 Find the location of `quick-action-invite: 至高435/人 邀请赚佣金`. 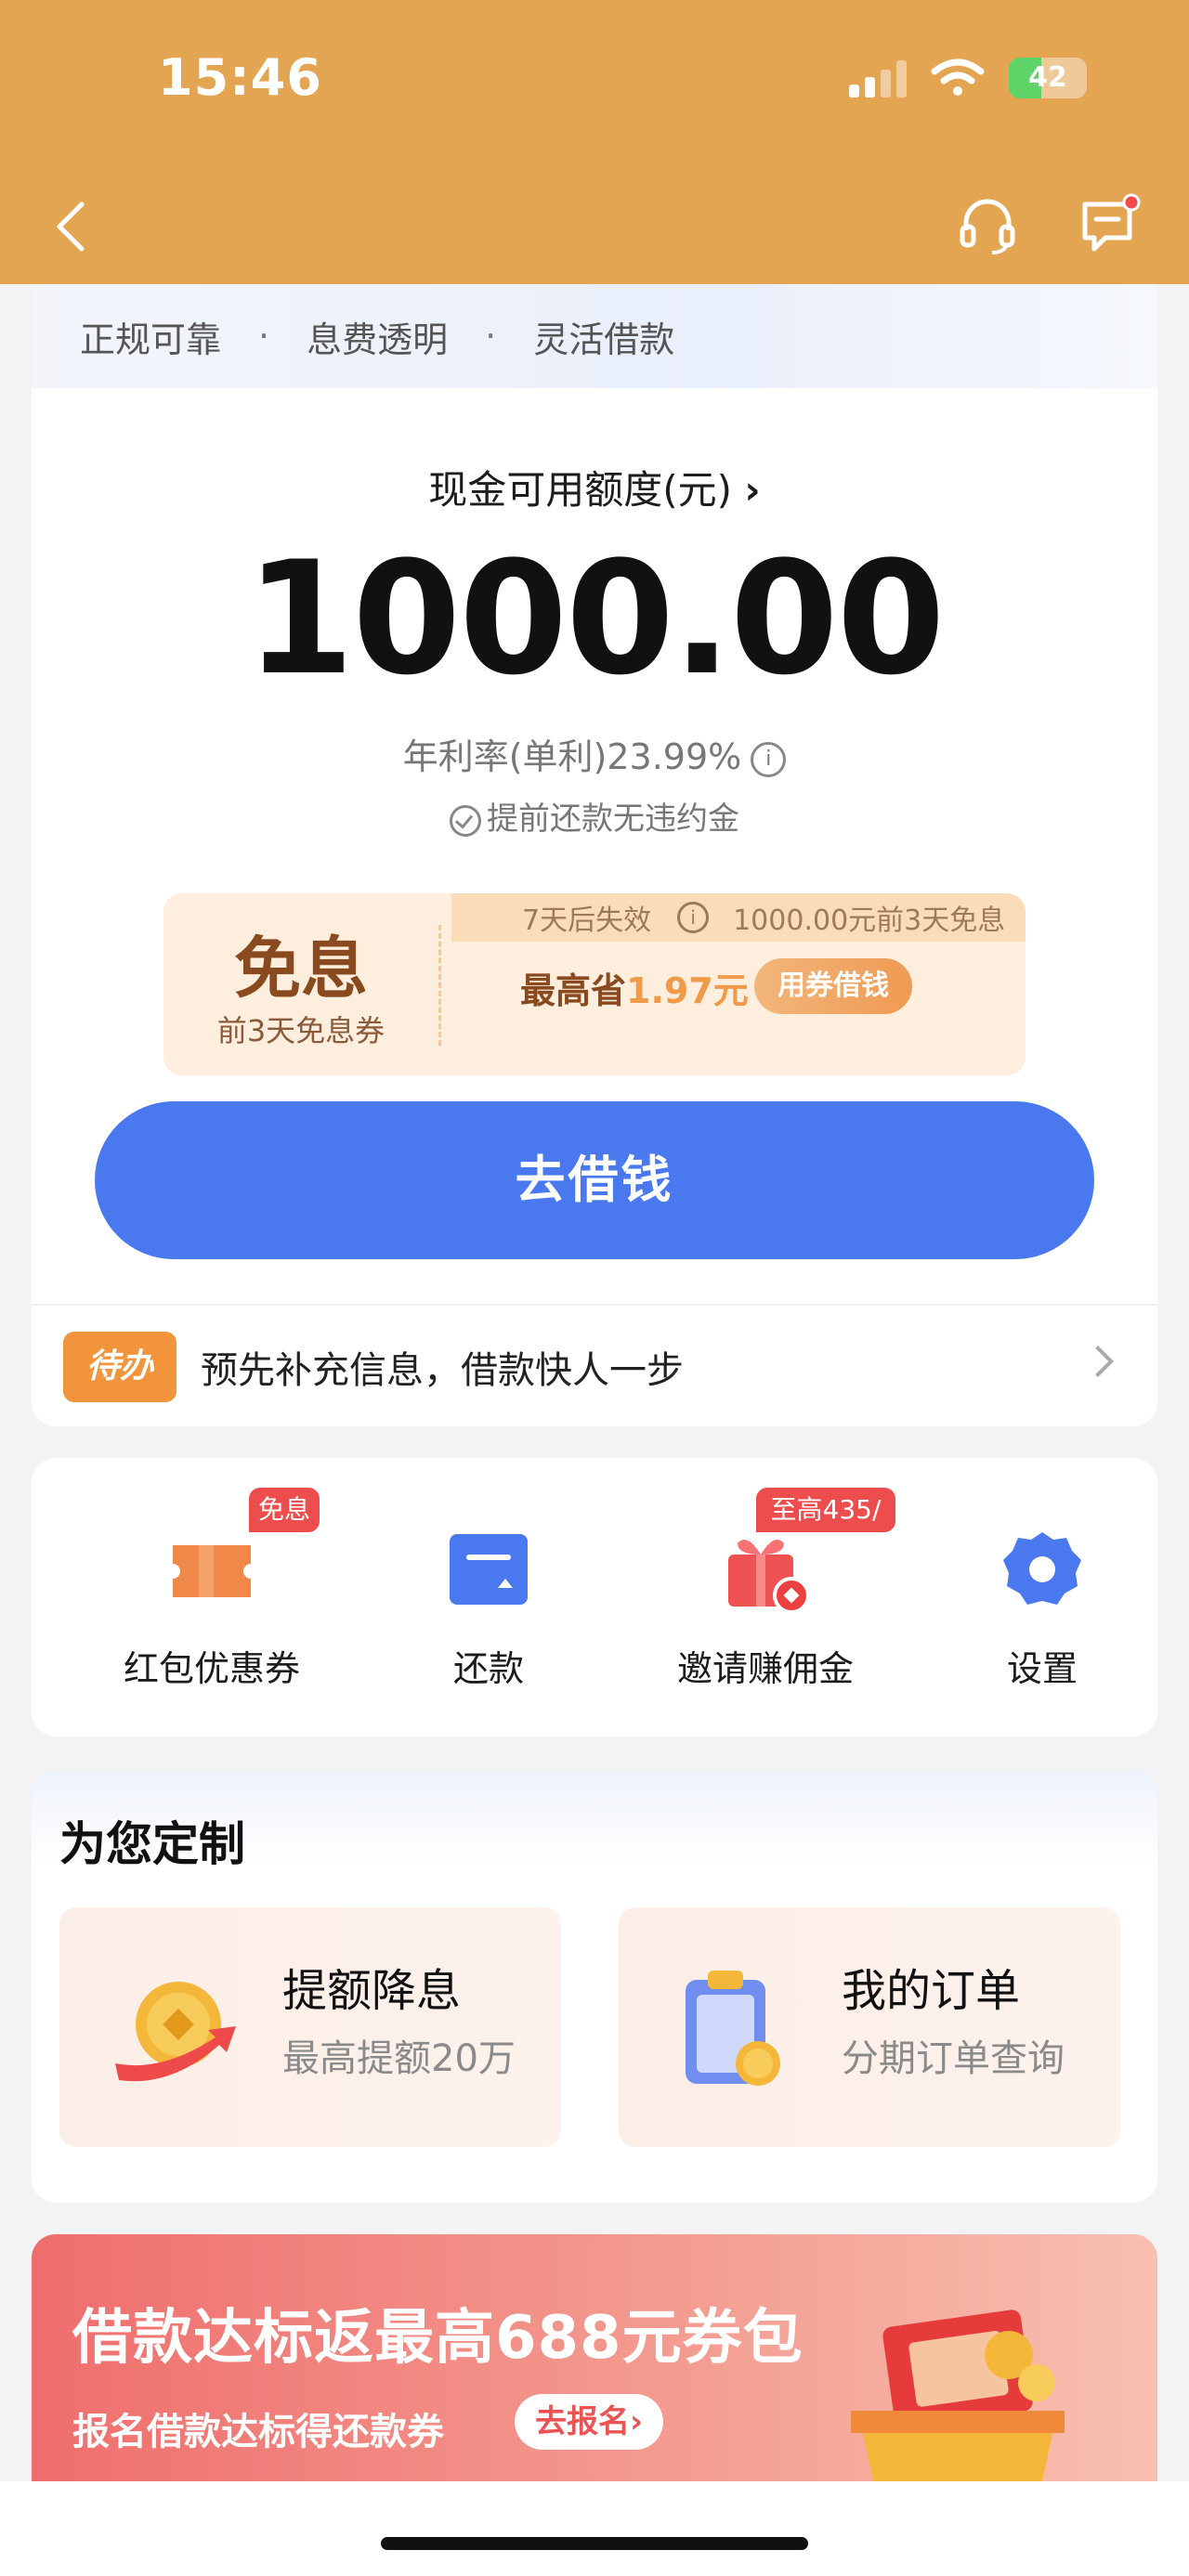

quick-action-invite: 至高435/人 邀请赚佣金 is located at coordinates (765, 1597).